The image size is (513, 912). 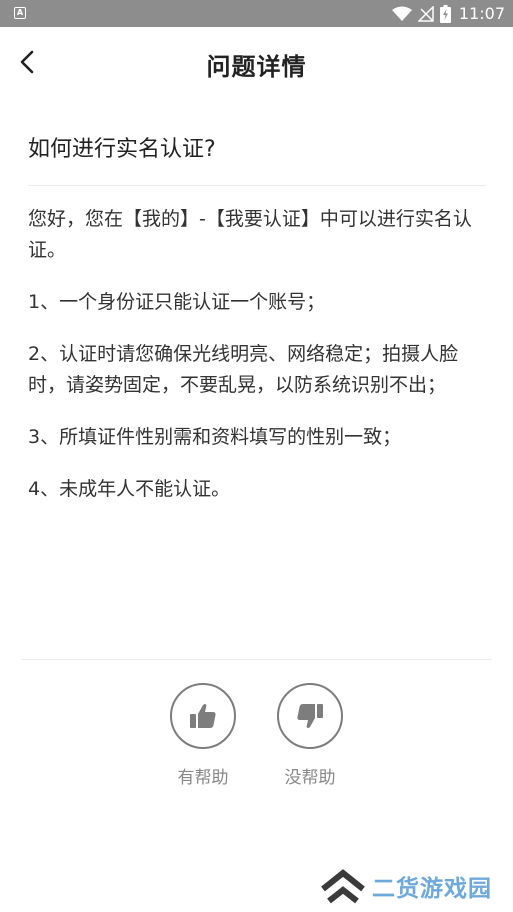 I want to click on watermark: 二货游戏园, so click(x=406, y=886).